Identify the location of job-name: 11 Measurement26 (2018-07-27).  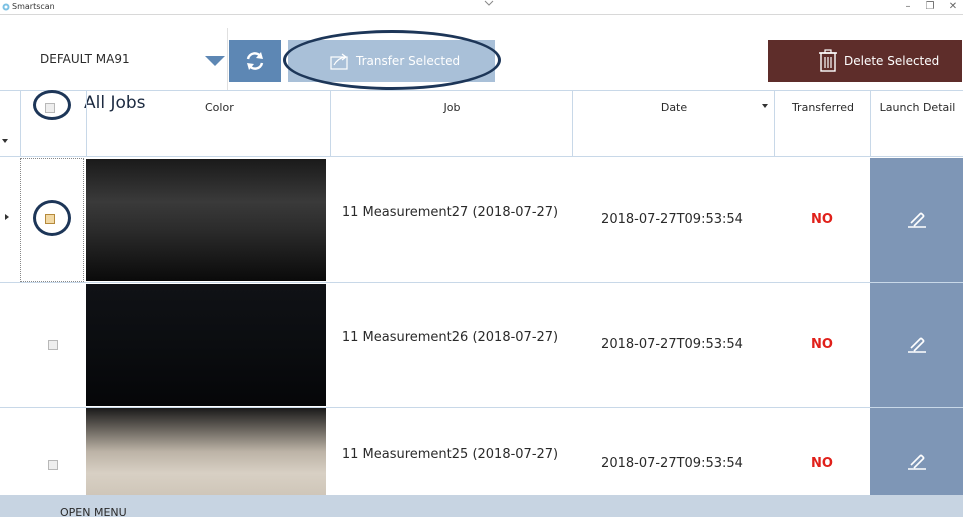
(450, 337).